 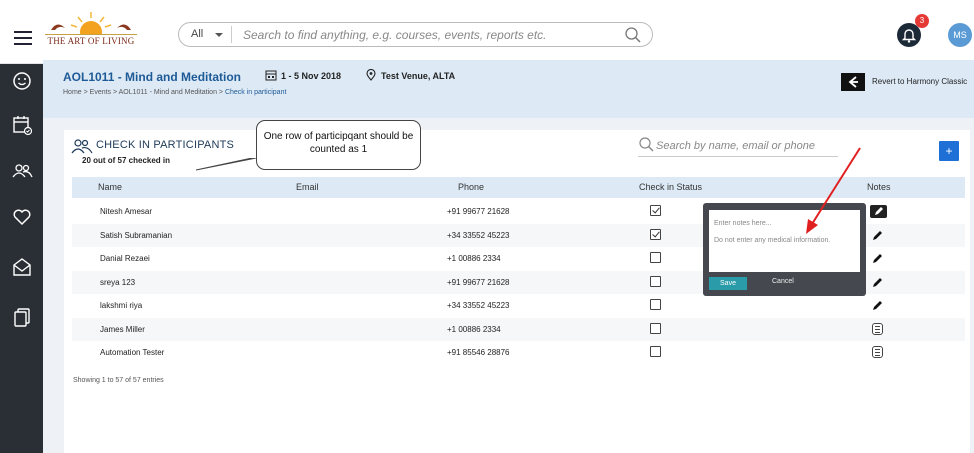 I want to click on participant-name: lakshmi riya, so click(x=121, y=305).